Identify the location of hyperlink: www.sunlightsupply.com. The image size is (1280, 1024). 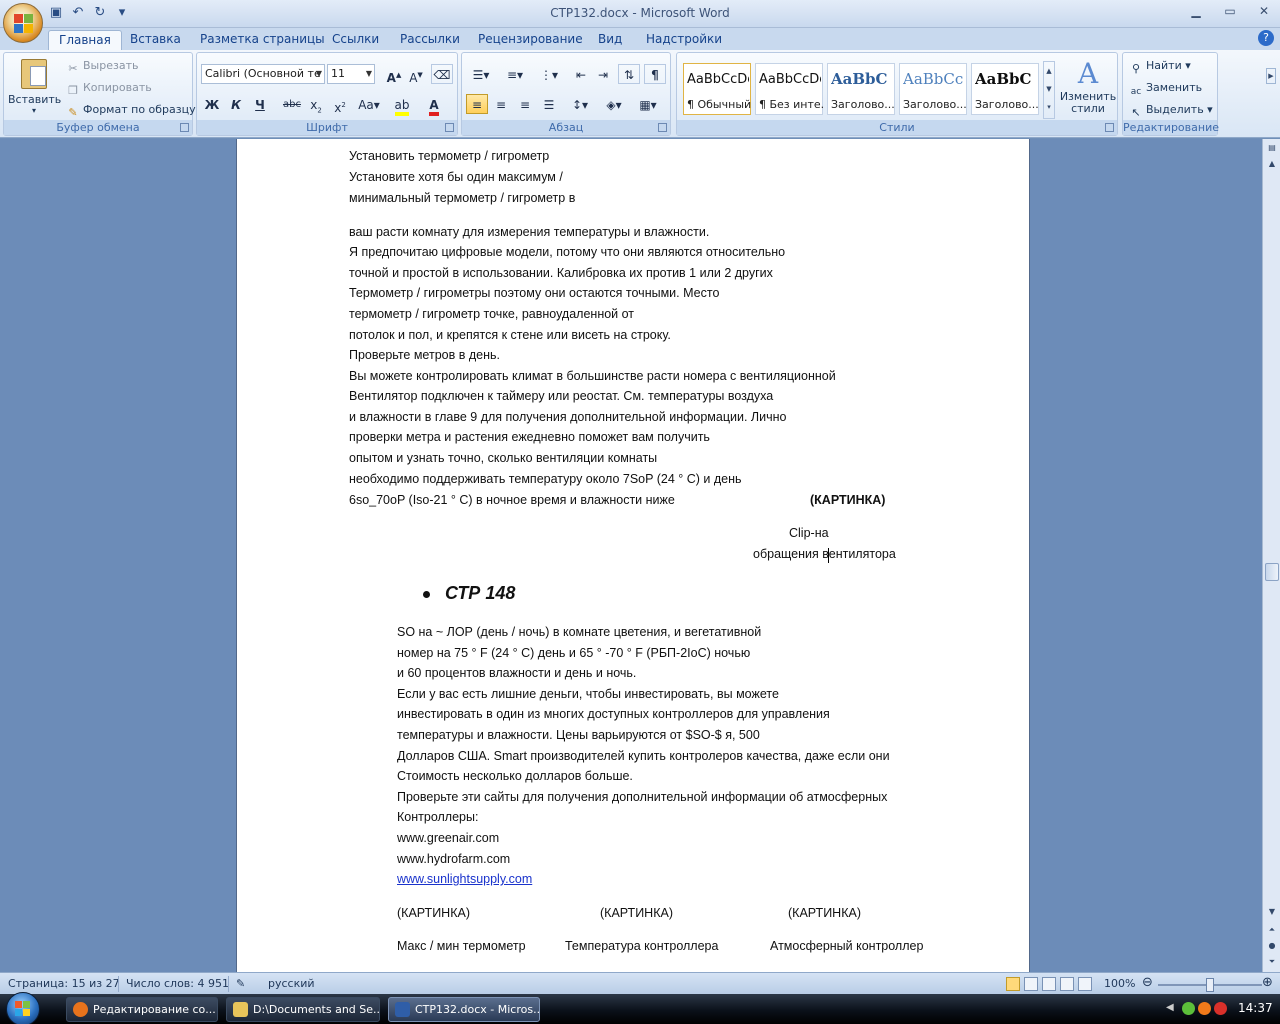
(464, 879).